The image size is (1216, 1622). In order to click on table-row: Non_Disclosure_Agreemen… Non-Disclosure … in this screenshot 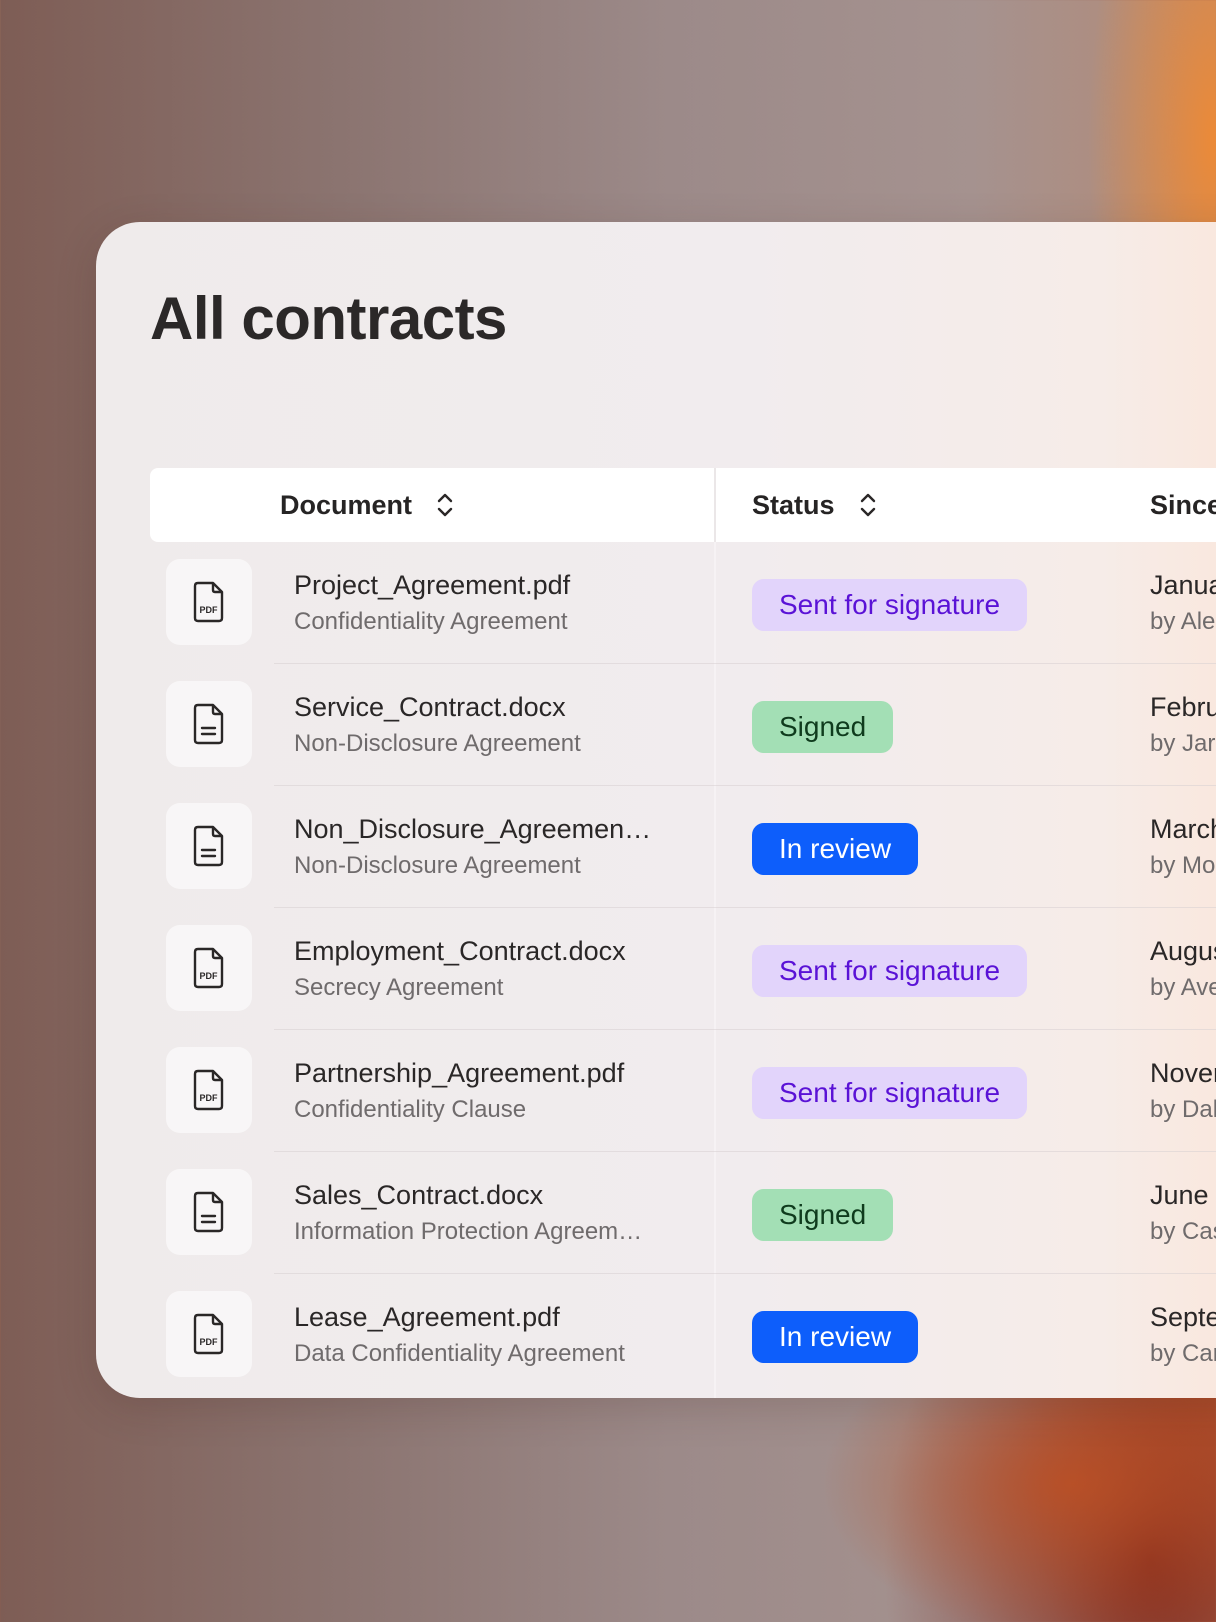, I will do `click(683, 847)`.